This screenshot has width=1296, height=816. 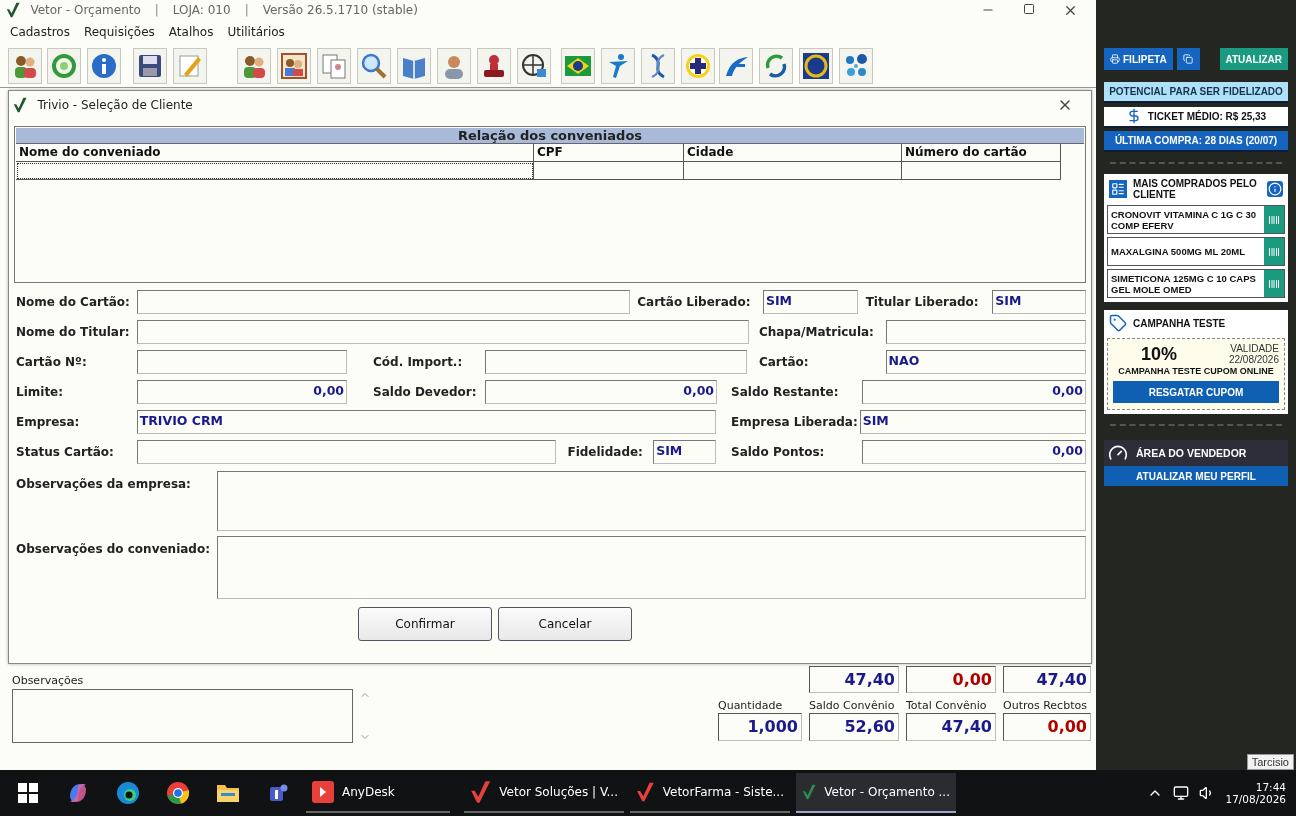 What do you see at coordinates (1115, 59) in the screenshot?
I see `printer-icon` at bounding box center [1115, 59].